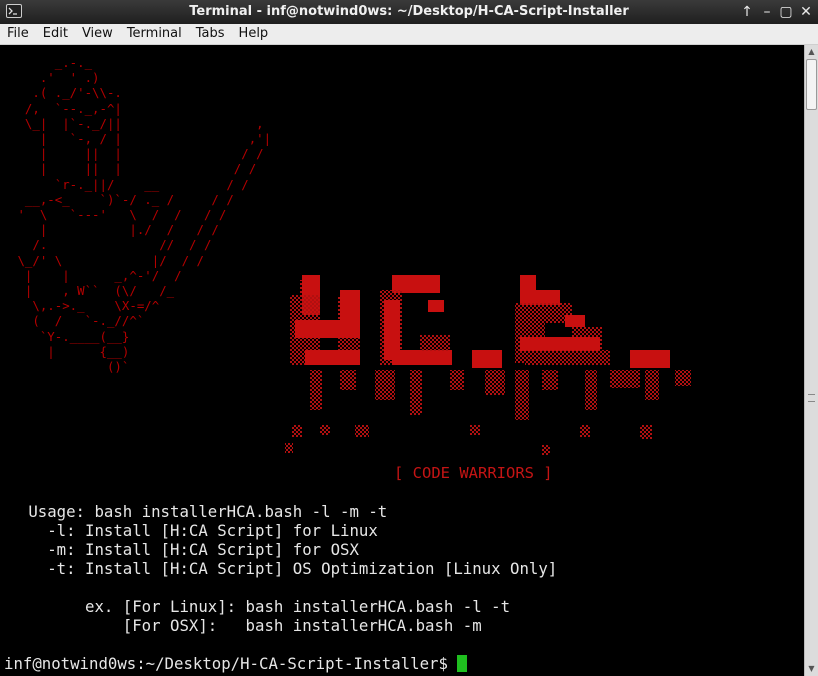 This screenshot has height=676, width=818. I want to click on hca-logo, so click(488, 365).